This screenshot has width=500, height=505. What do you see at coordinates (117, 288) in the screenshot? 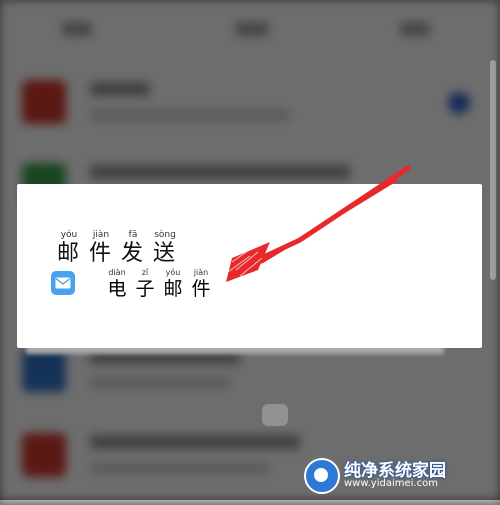
I see `hanzi: 电` at bounding box center [117, 288].